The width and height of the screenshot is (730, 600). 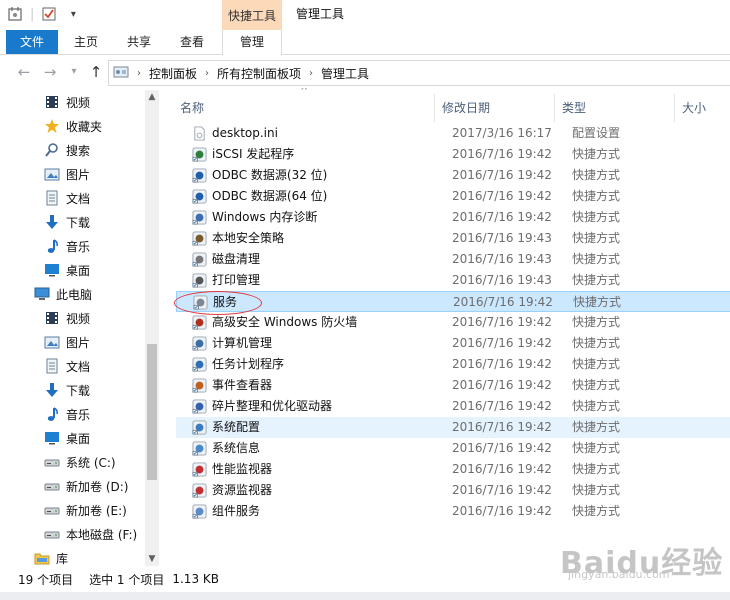 What do you see at coordinates (453, 322) in the screenshot?
I see `file-row: 高级安全 Windows 防火墙2016/7/16 19:42快捷方式2` at bounding box center [453, 322].